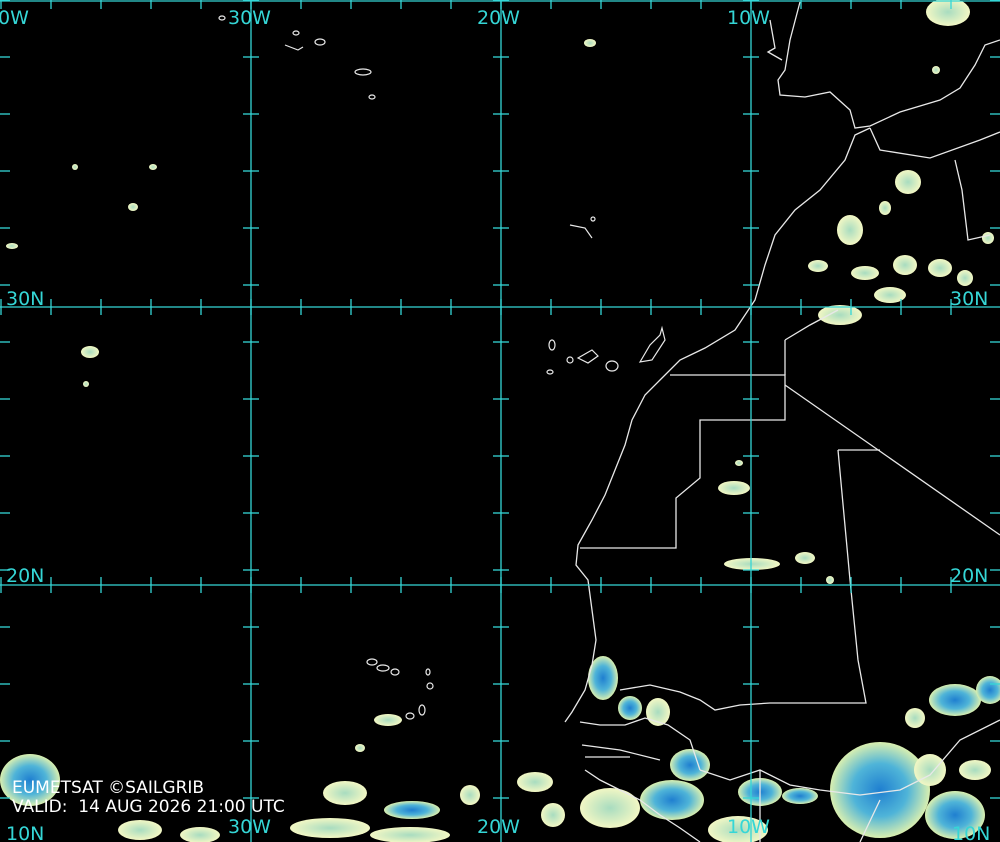 This screenshot has height=842, width=1000. What do you see at coordinates (148, 807) in the screenshot?
I see `valid-time: VALID: 14 AUG 2026 21:00 UTC` at bounding box center [148, 807].